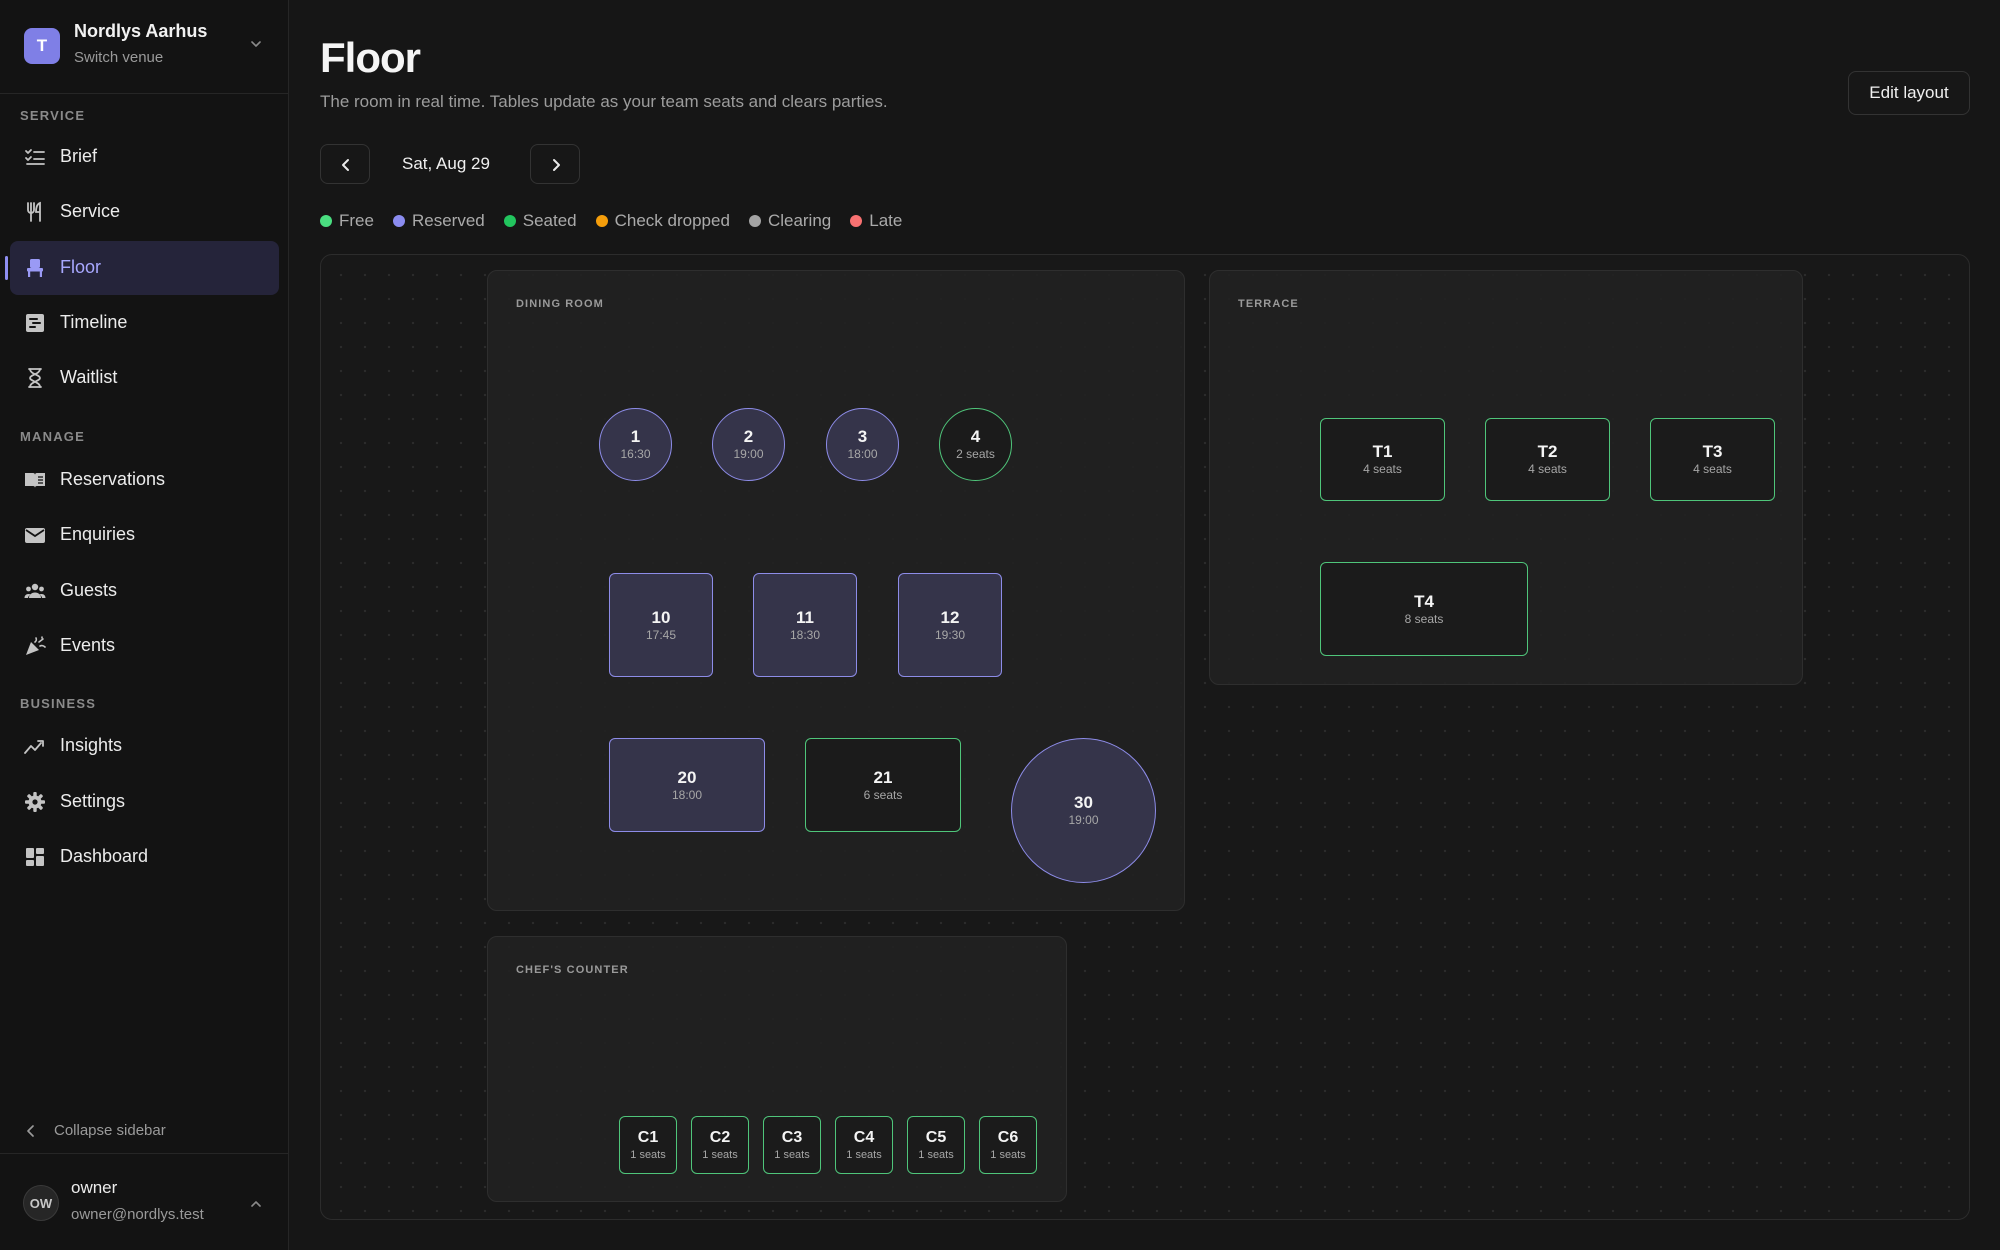  I want to click on table-20: 20 18:00, so click(687, 785).